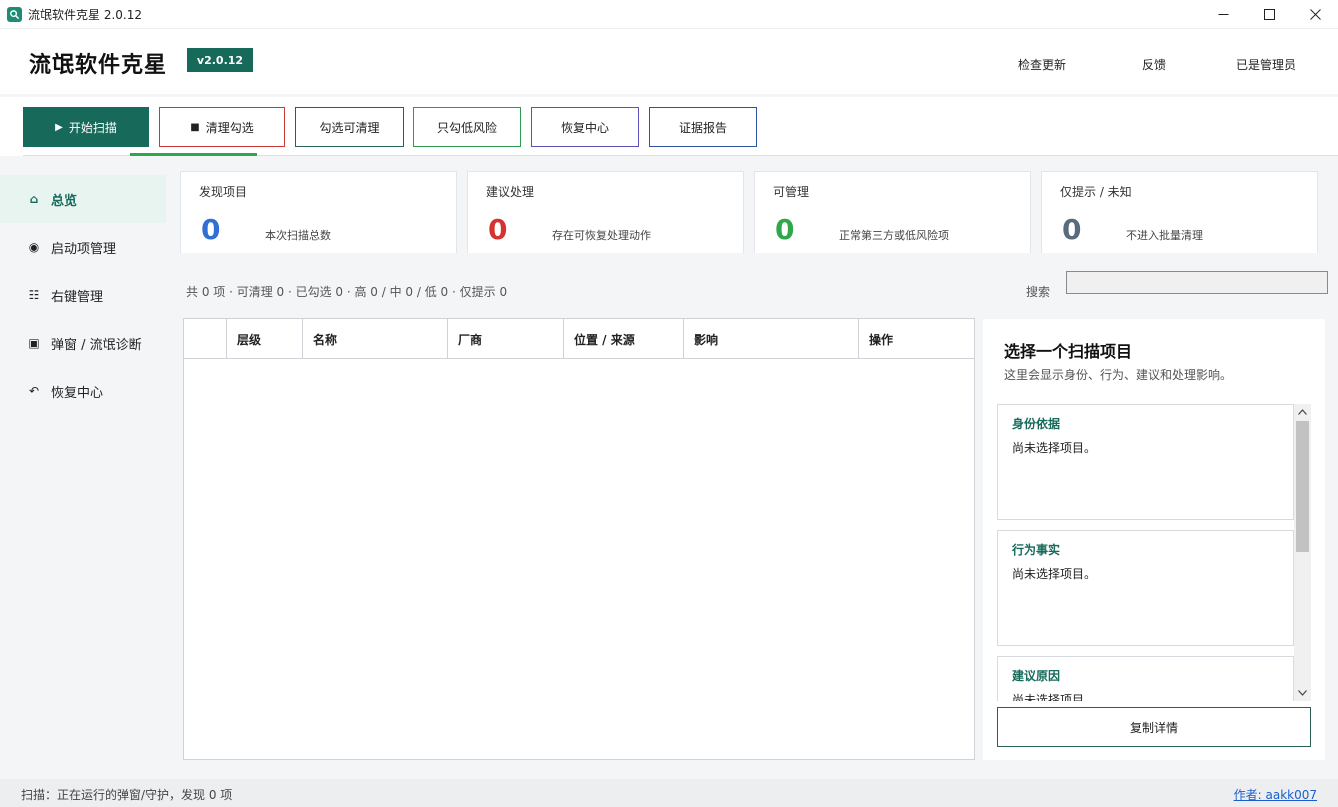 Image resolution: width=1338 pixels, height=807 pixels. Describe the element at coordinates (703, 127) in the screenshot. I see `evidence-report-button: 证据报告` at that location.